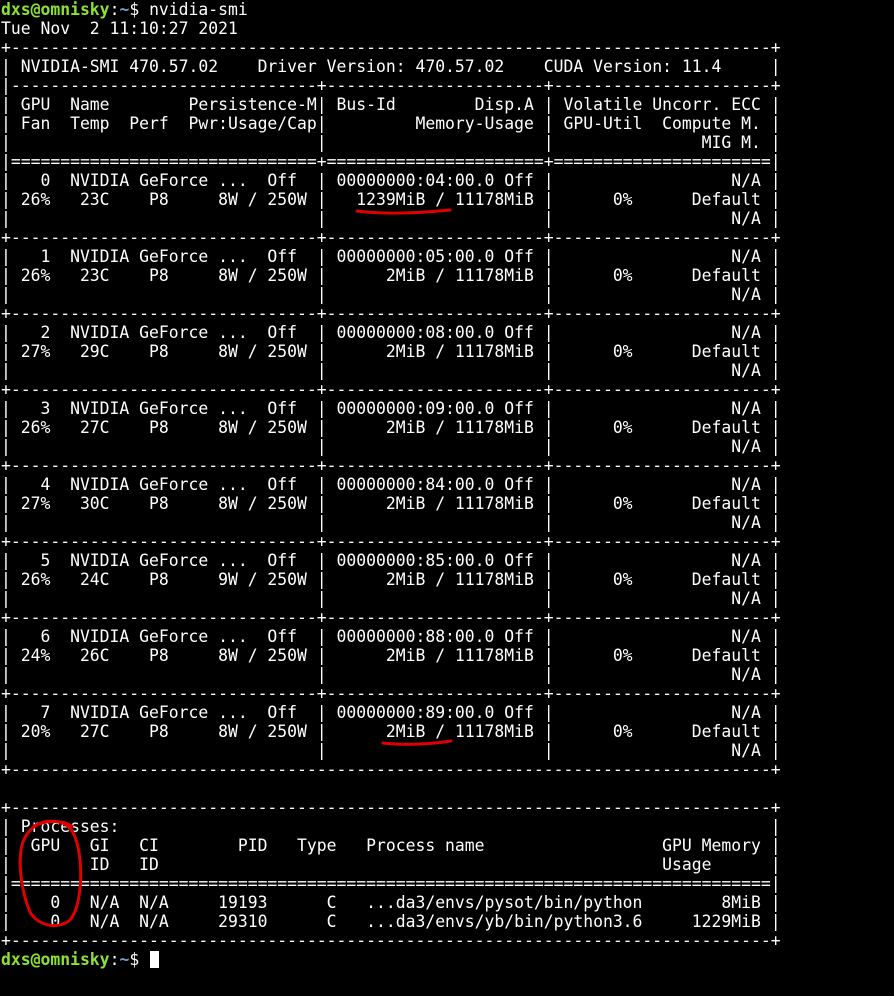  I want to click on gpu-7-line-3: | | | N/A |, so click(391, 750).